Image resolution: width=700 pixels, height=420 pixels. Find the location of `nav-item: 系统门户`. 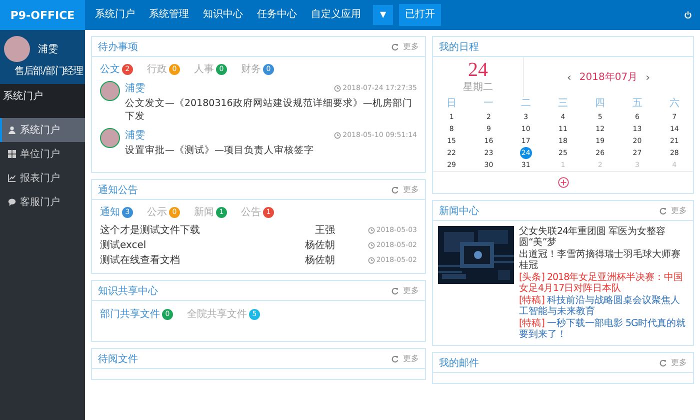

nav-item: 系统门户 is located at coordinates (115, 15).